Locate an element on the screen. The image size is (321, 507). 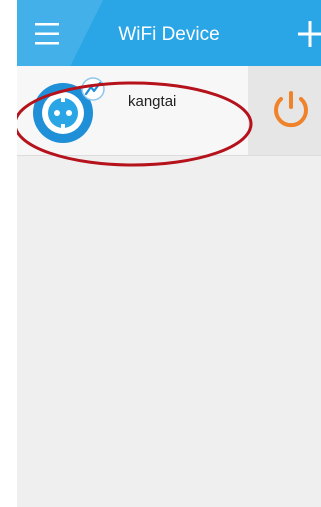
power-icon is located at coordinates (291, 109).